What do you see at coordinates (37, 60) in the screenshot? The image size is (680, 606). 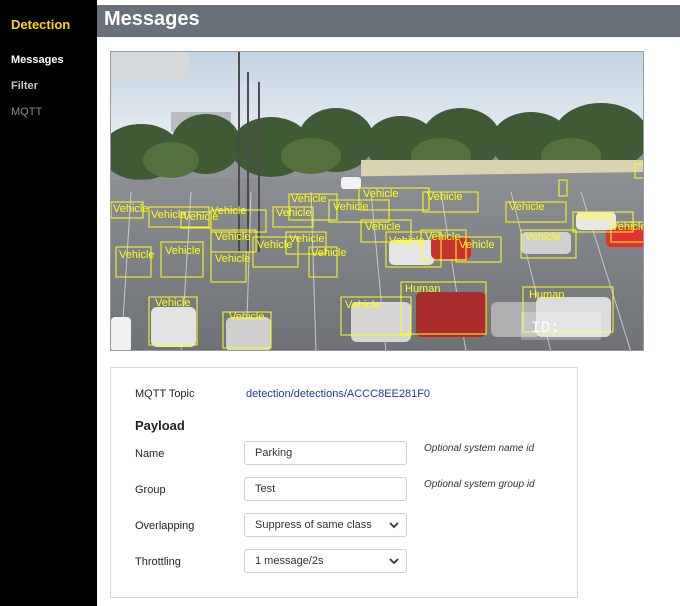 I see `sidebar-item-messages: Messages` at bounding box center [37, 60].